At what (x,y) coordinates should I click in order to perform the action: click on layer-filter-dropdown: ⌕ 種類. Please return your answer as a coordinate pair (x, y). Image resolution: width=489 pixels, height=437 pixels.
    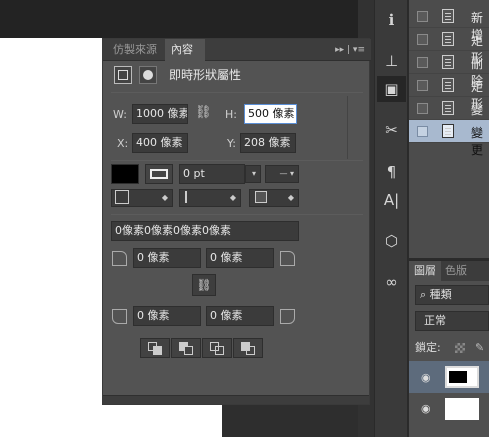
    Looking at the image, I should click on (452, 295).